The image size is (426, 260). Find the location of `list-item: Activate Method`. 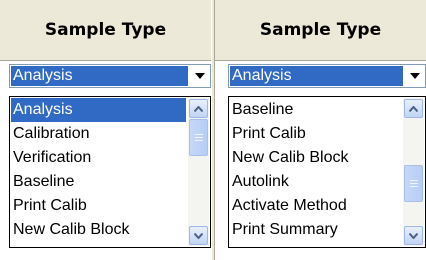

list-item: Activate Method is located at coordinates (315, 206).